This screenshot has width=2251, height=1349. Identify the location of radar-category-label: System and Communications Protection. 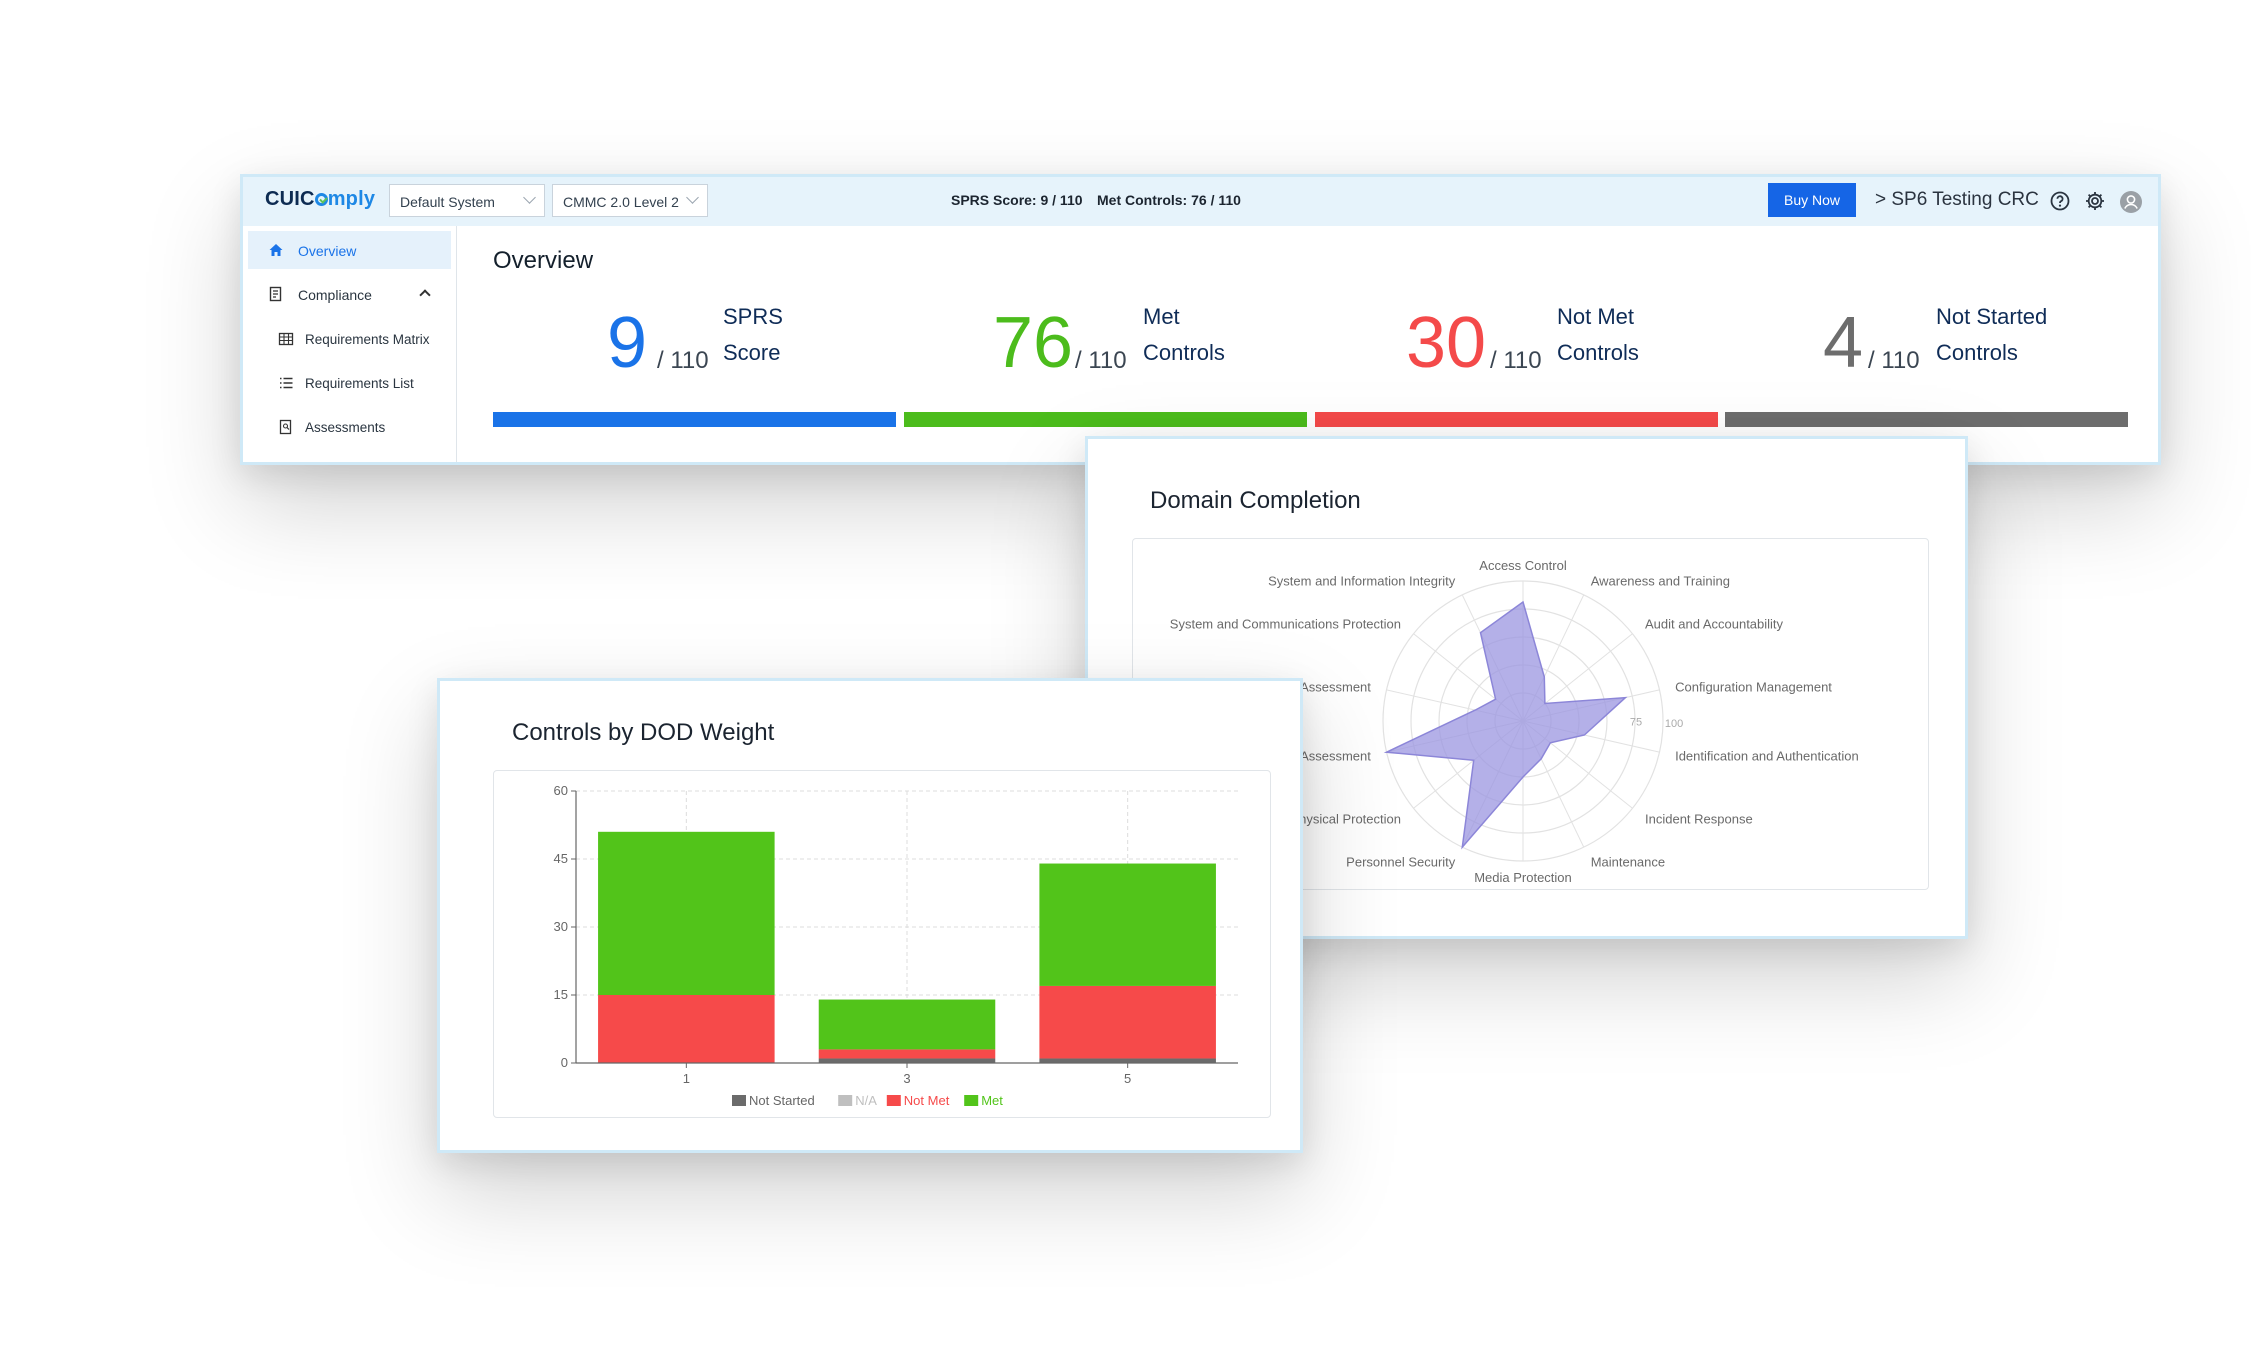
(1285, 624).